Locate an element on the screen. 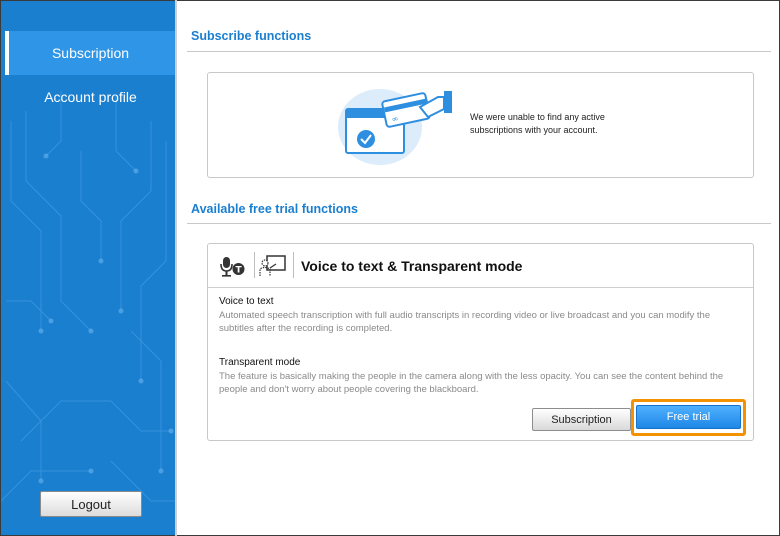 The width and height of the screenshot is (780, 536). subscribe-section-title: Subscribe functions is located at coordinates (251, 36).